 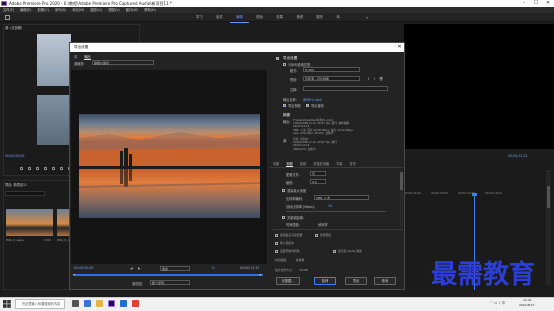 What do you see at coordinates (99, 303) in the screenshot?
I see `file-explorer-icon` at bounding box center [99, 303].